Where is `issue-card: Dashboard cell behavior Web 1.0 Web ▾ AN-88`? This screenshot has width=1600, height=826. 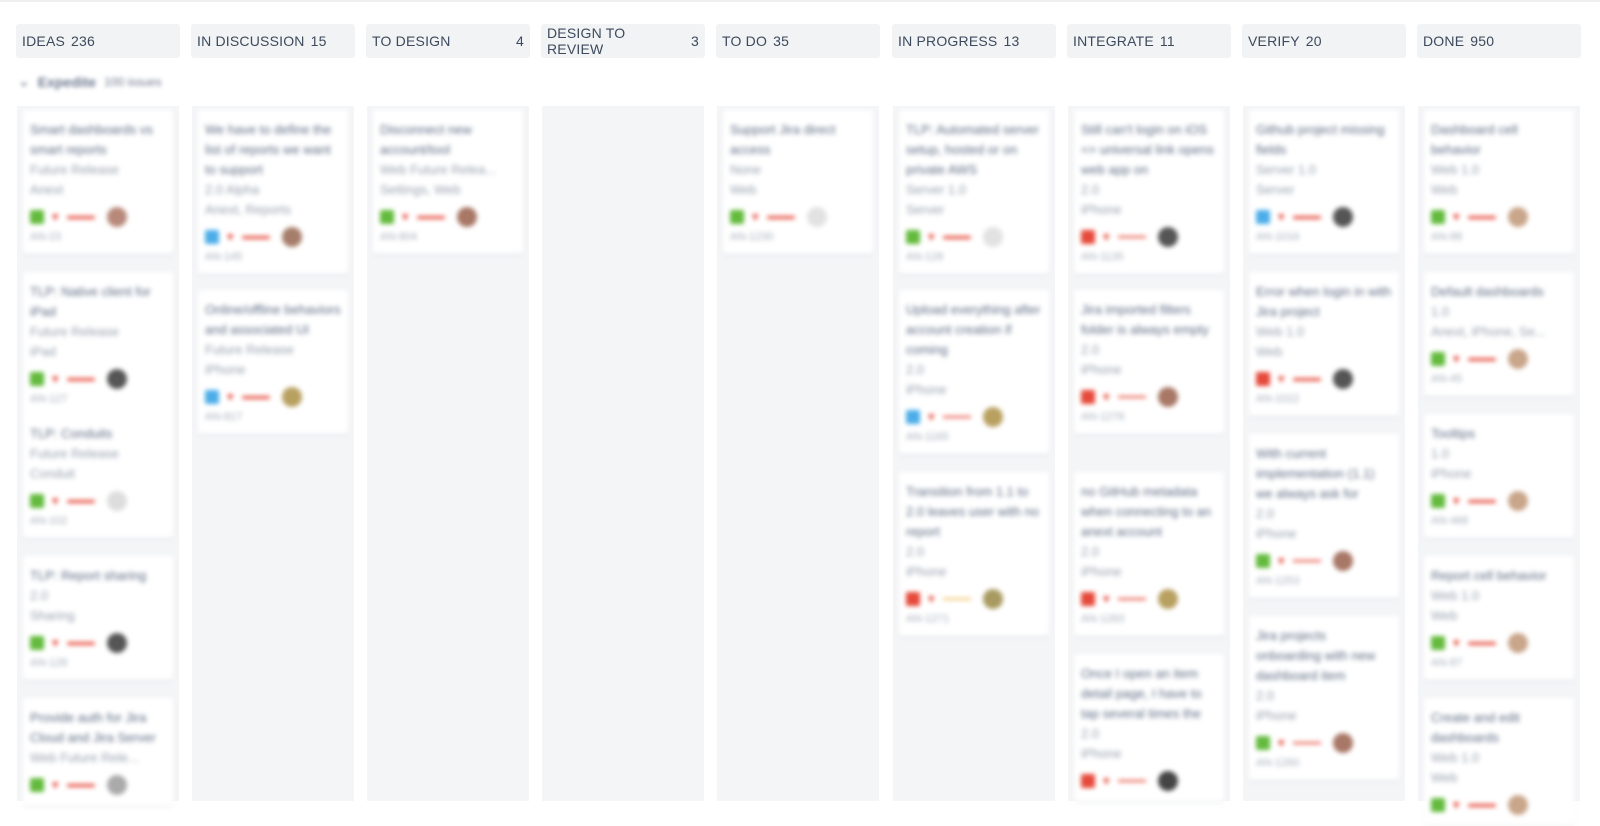
issue-card: Dashboard cell behavior Web 1.0 Web ▾ AN-88 is located at coordinates (1499, 182).